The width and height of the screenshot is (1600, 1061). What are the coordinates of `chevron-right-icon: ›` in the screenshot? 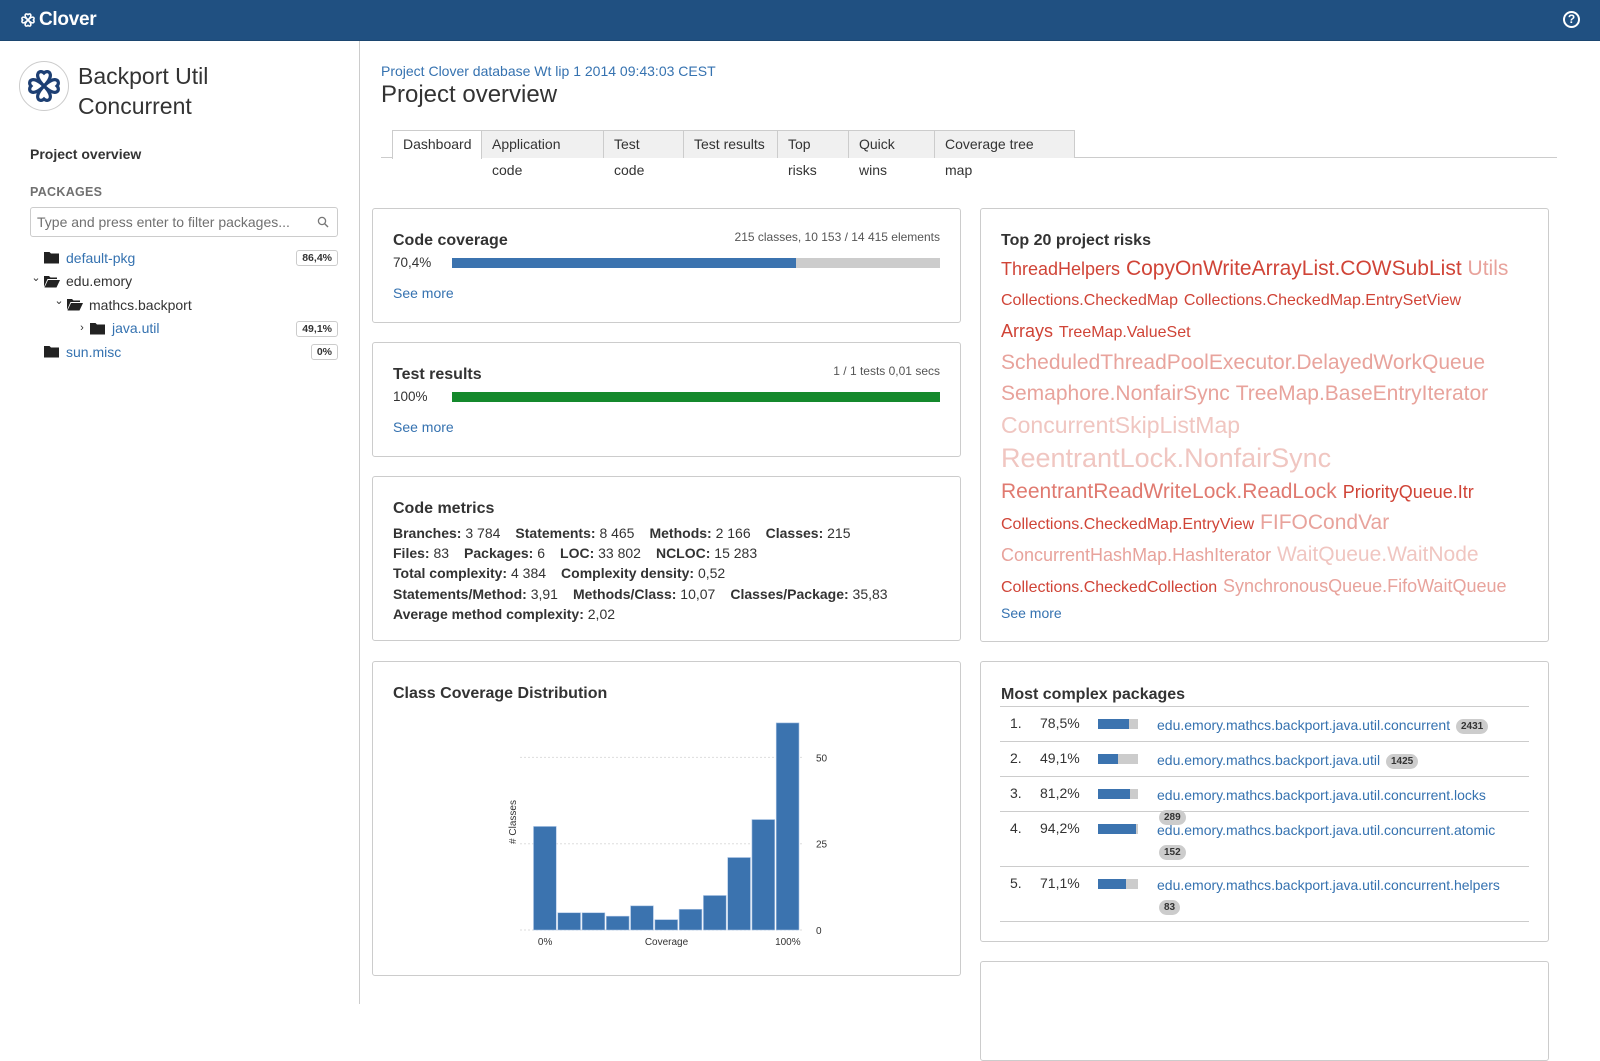 It's located at (82, 328).